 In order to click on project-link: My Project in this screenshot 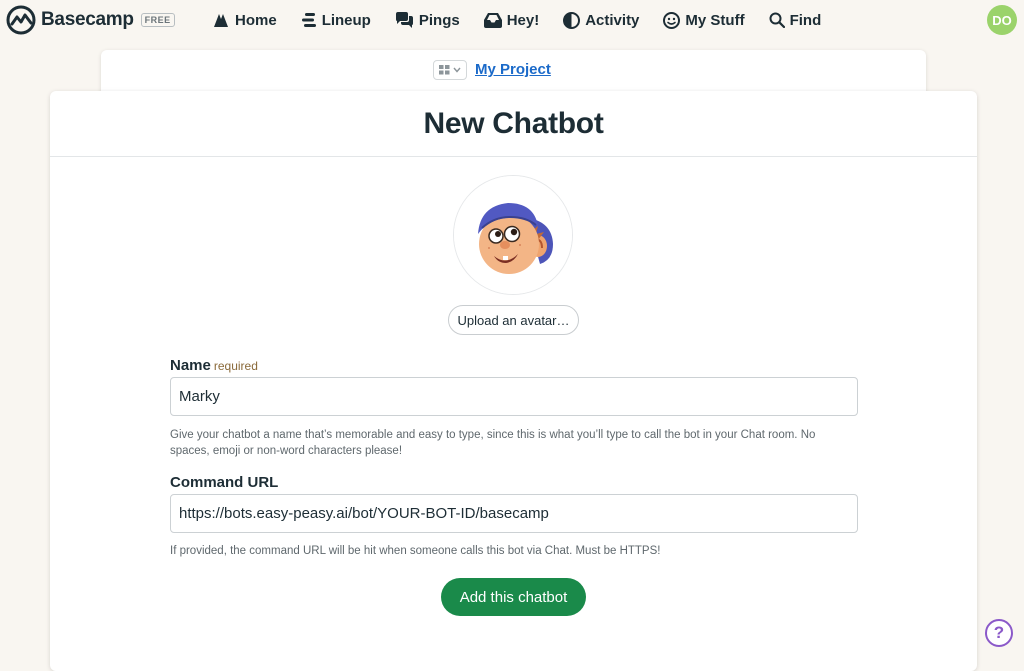, I will do `click(513, 69)`.